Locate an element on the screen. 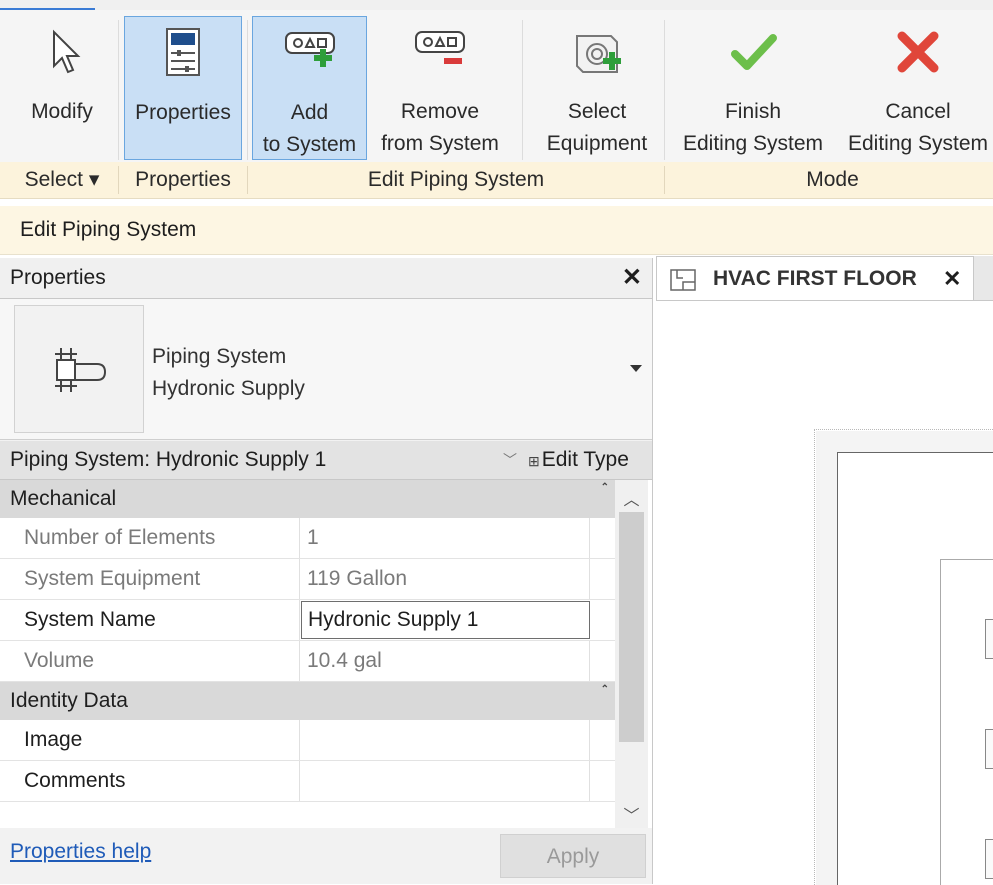  select-equipment-icon is located at coordinates (598, 54).